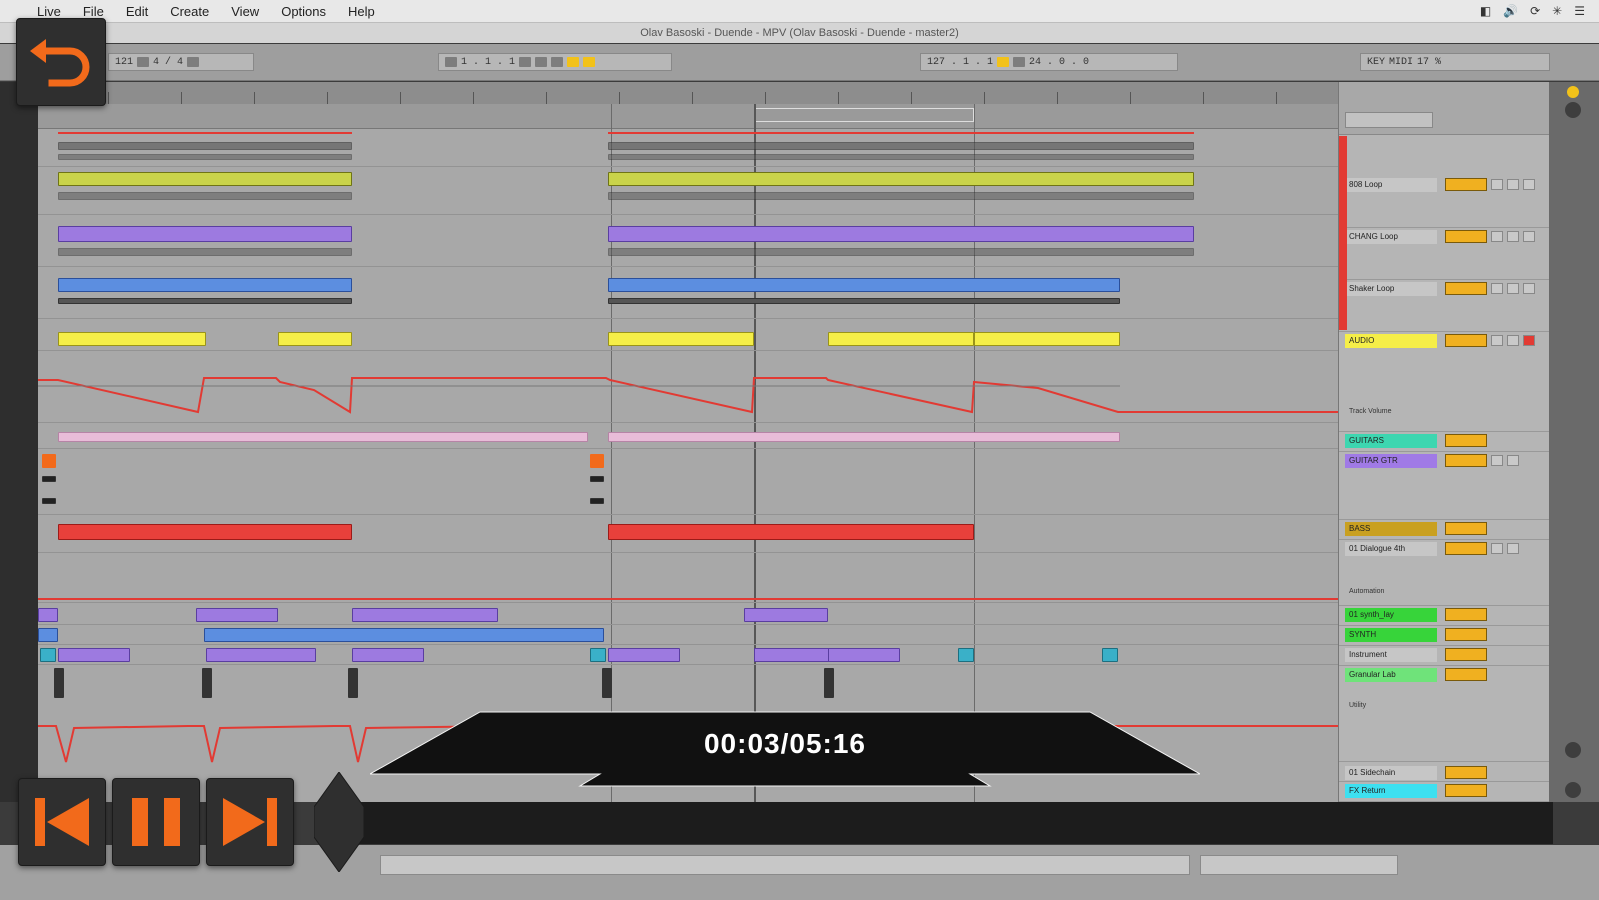 Image resolution: width=1599 pixels, height=900 pixels. I want to click on loop-switch, so click(1003, 62).